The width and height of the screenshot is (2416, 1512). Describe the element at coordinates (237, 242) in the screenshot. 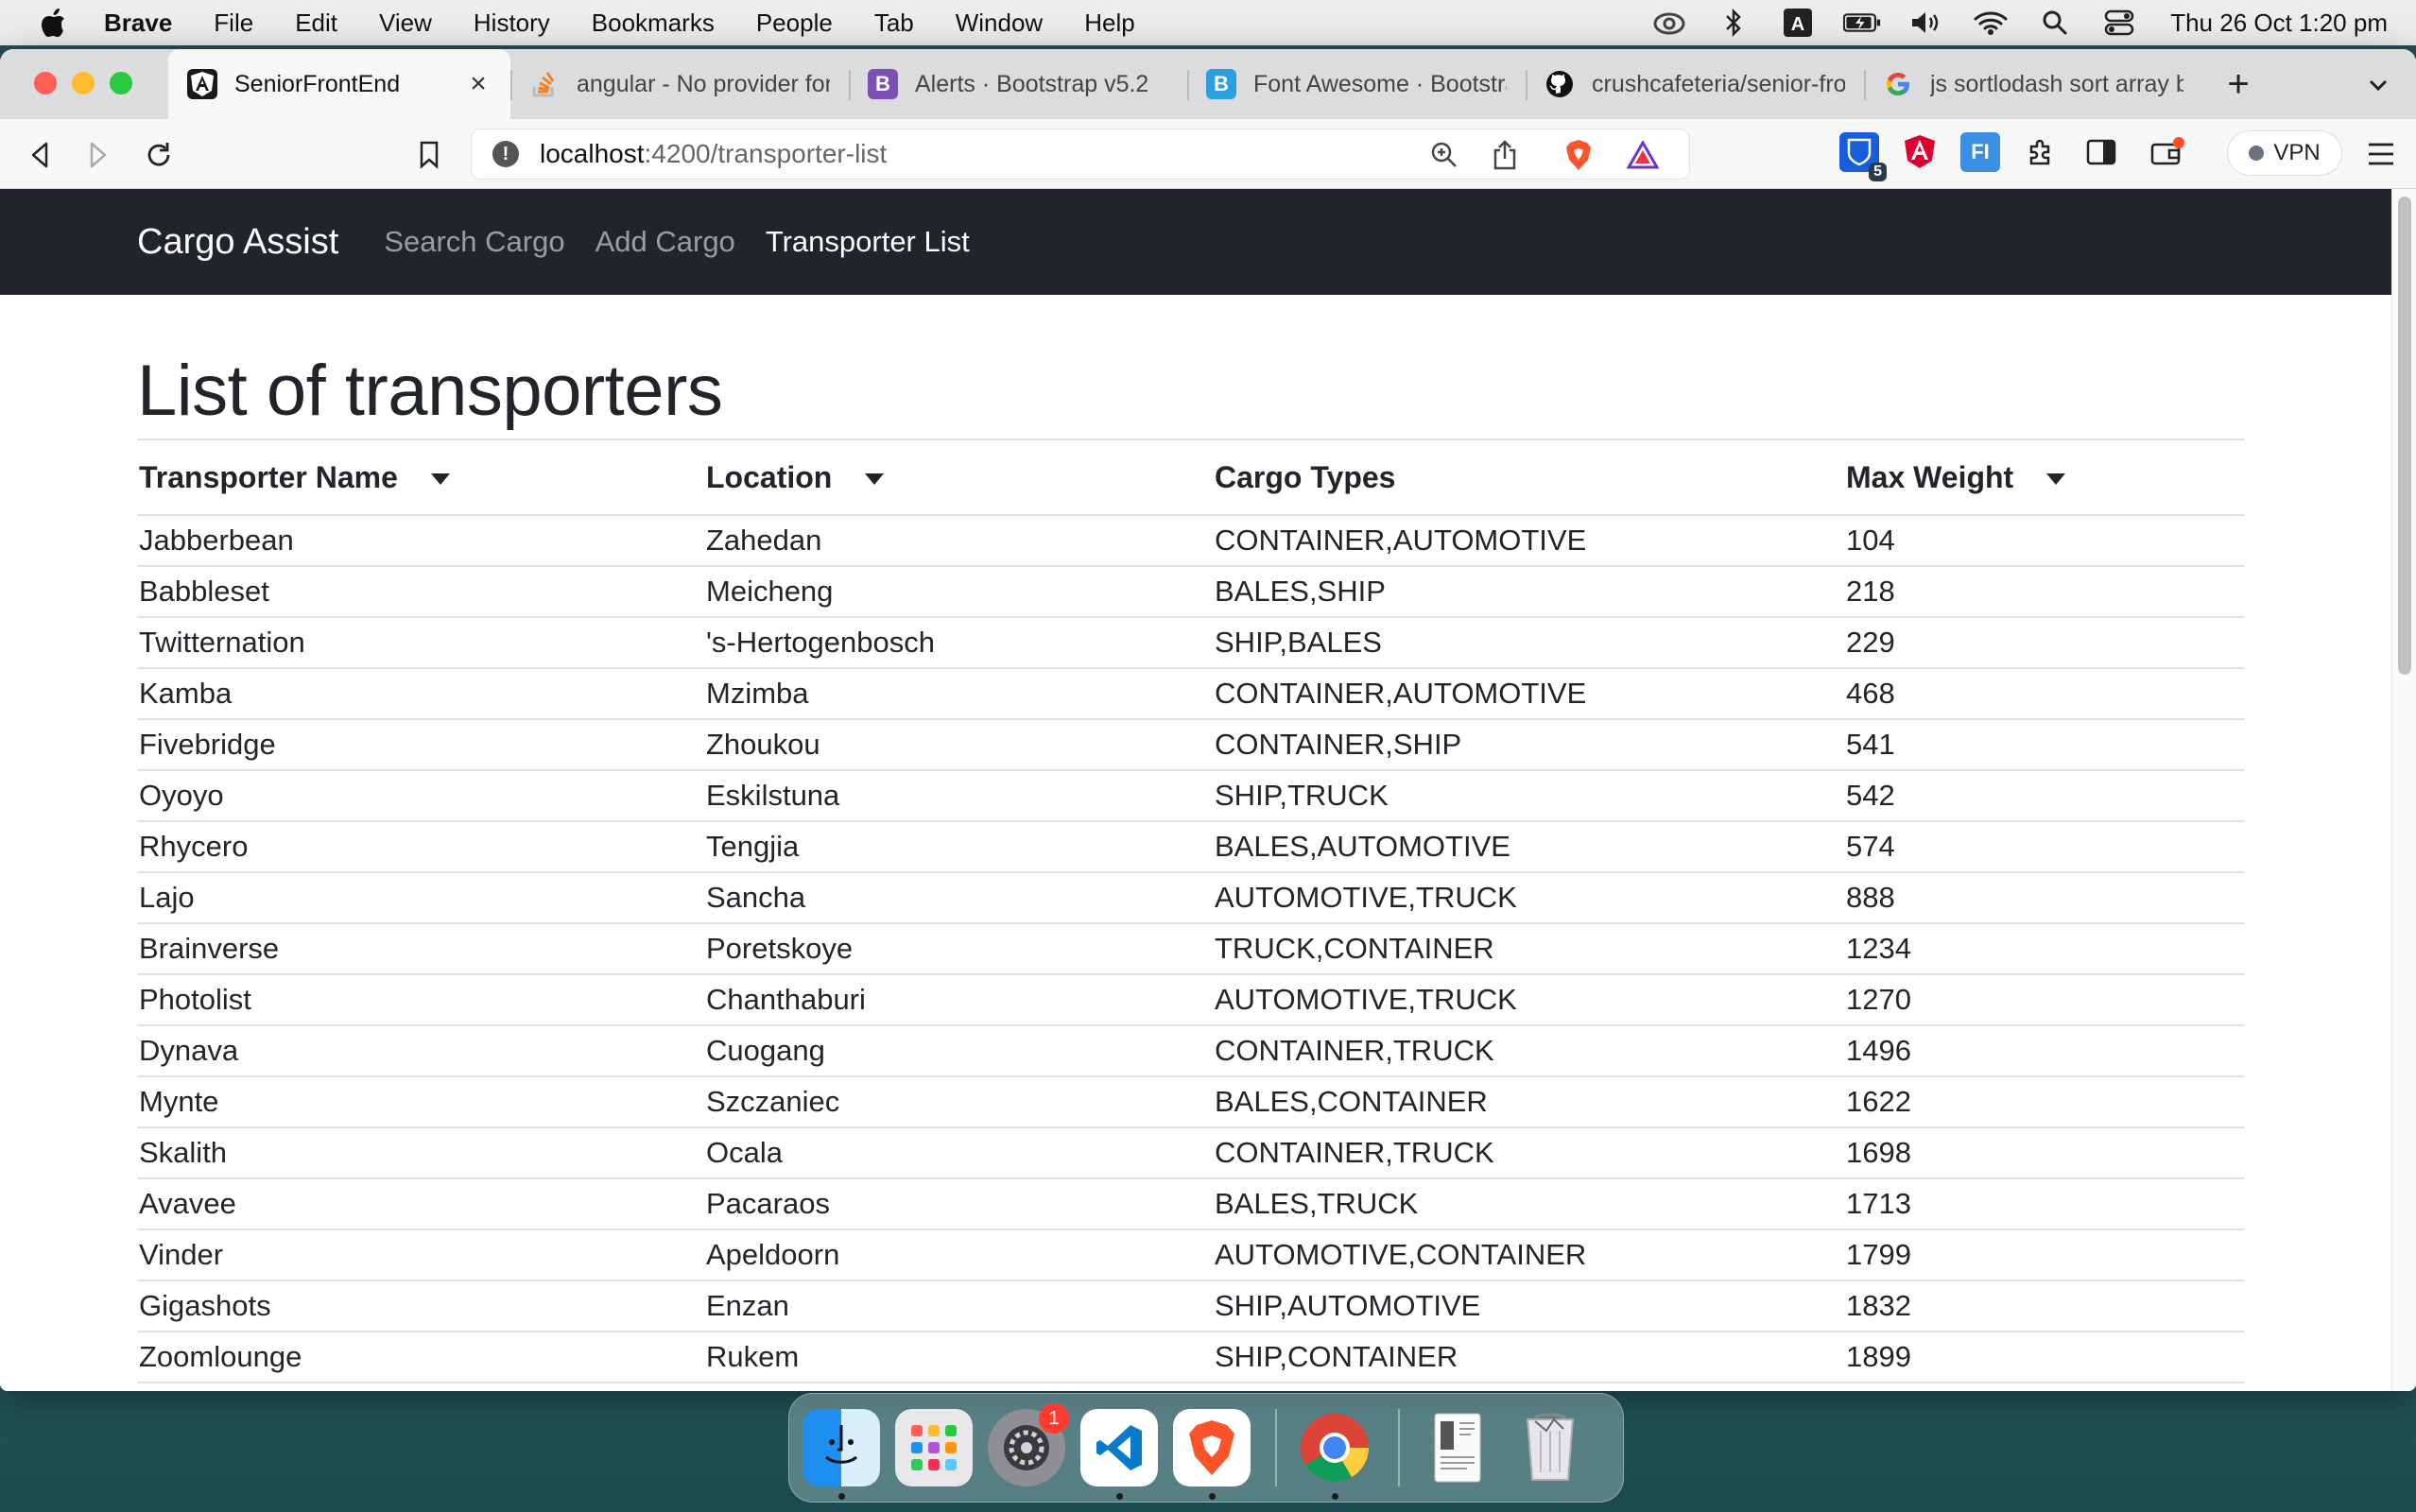

I see `brand-link: Cargo Assist` at that location.